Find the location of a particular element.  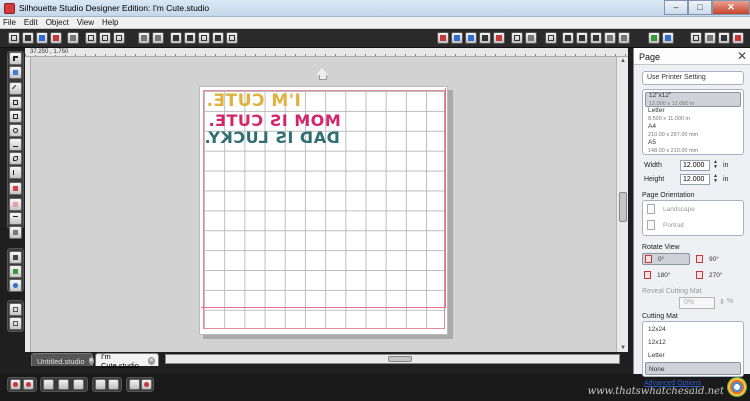

ungroup-icon is located at coordinates (28, 384).